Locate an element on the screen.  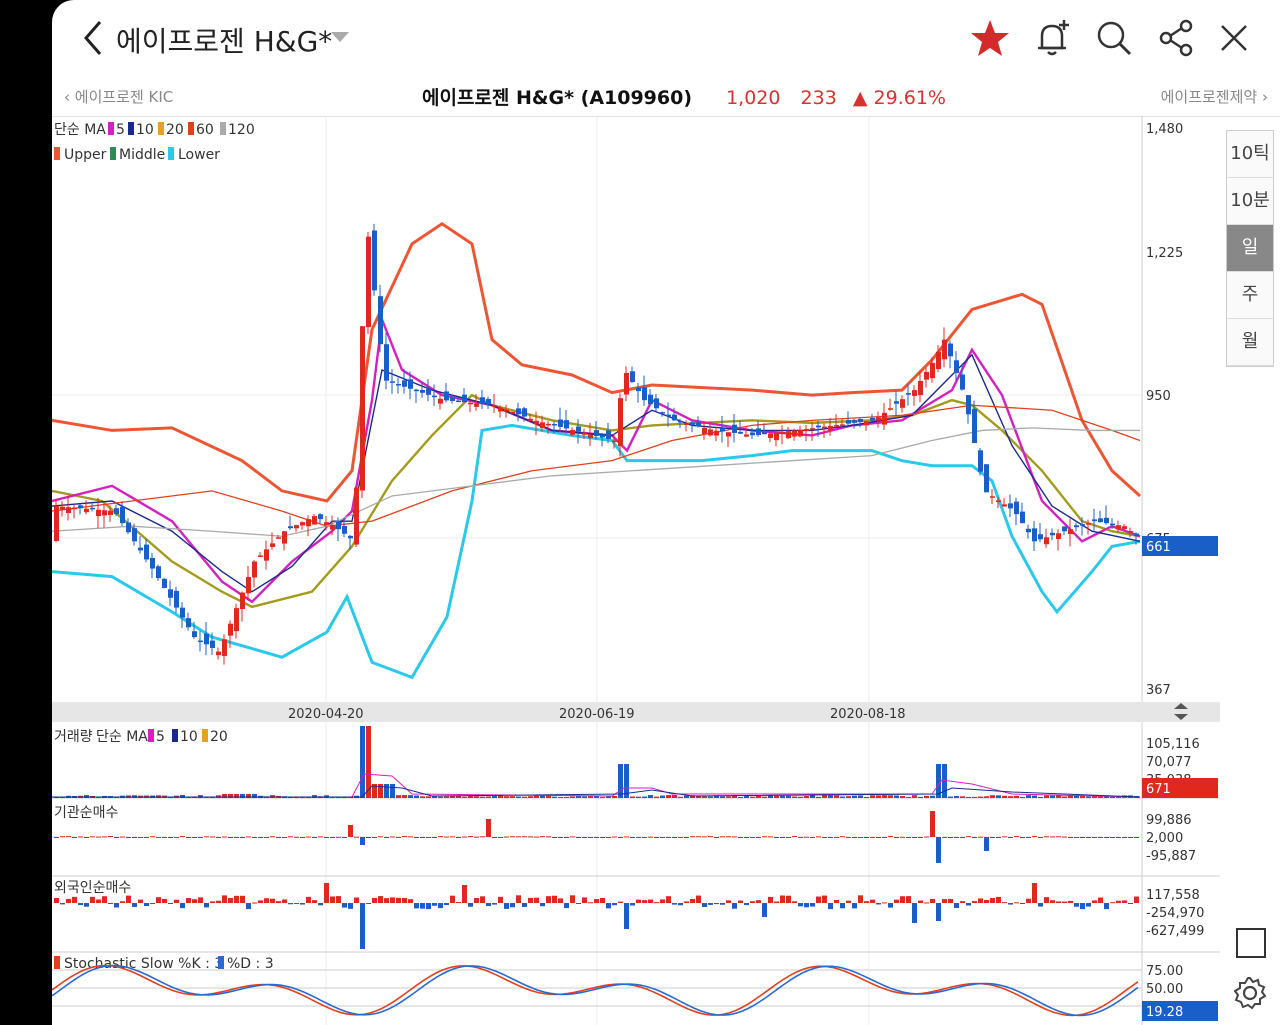
stoch-k-swatch is located at coordinates (57, 962).